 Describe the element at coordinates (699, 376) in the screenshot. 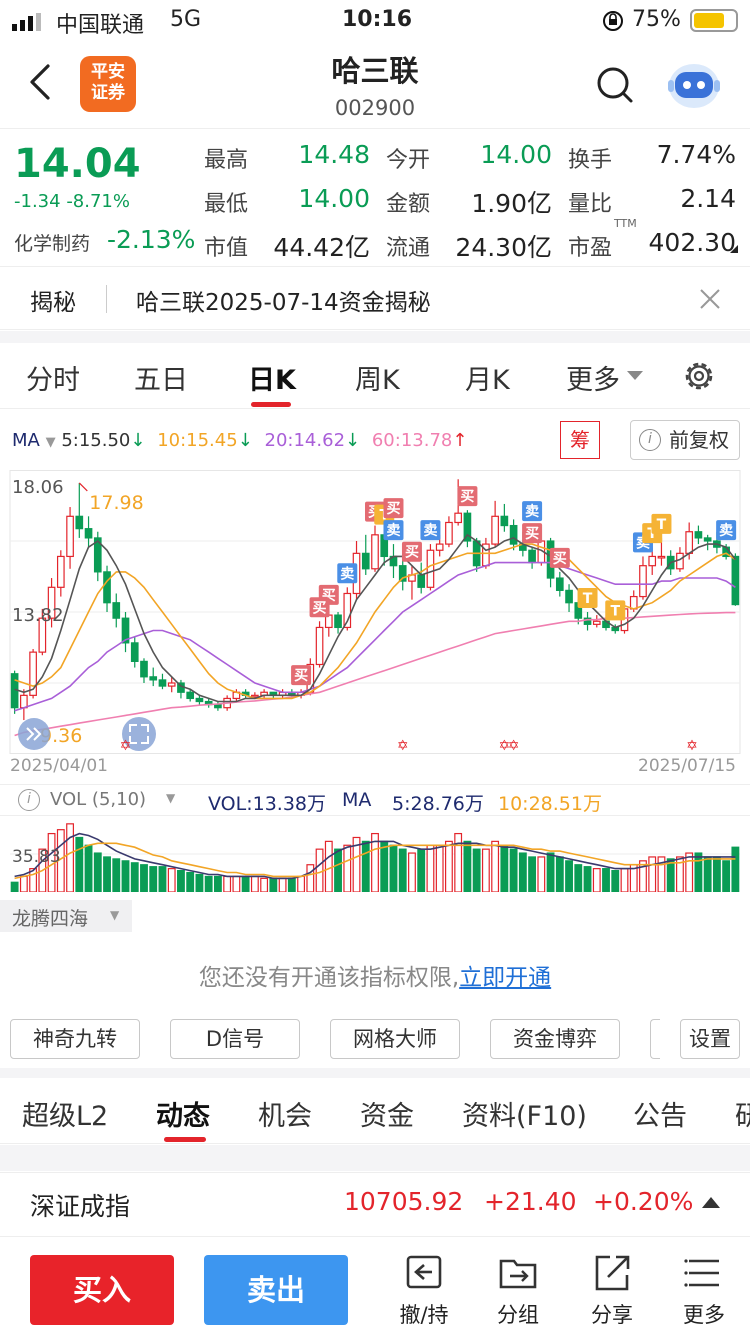

I see `settings-gear-icon` at that location.